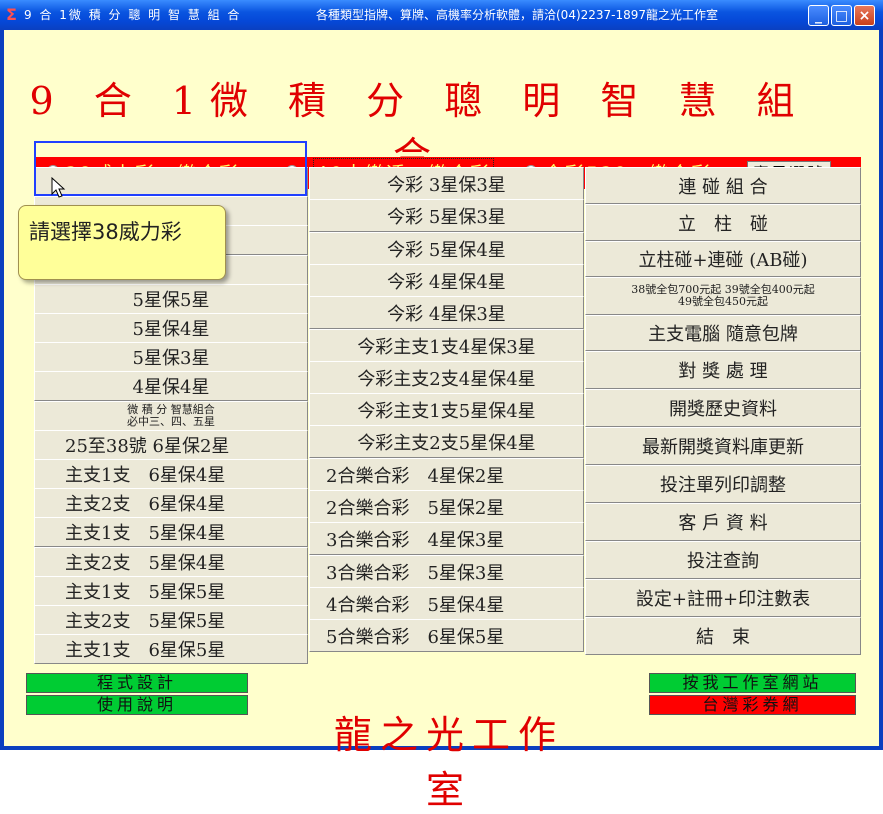 This screenshot has width=883, height=814. I want to click on middle-option-2: 今彩 5星保4星, so click(446, 248).